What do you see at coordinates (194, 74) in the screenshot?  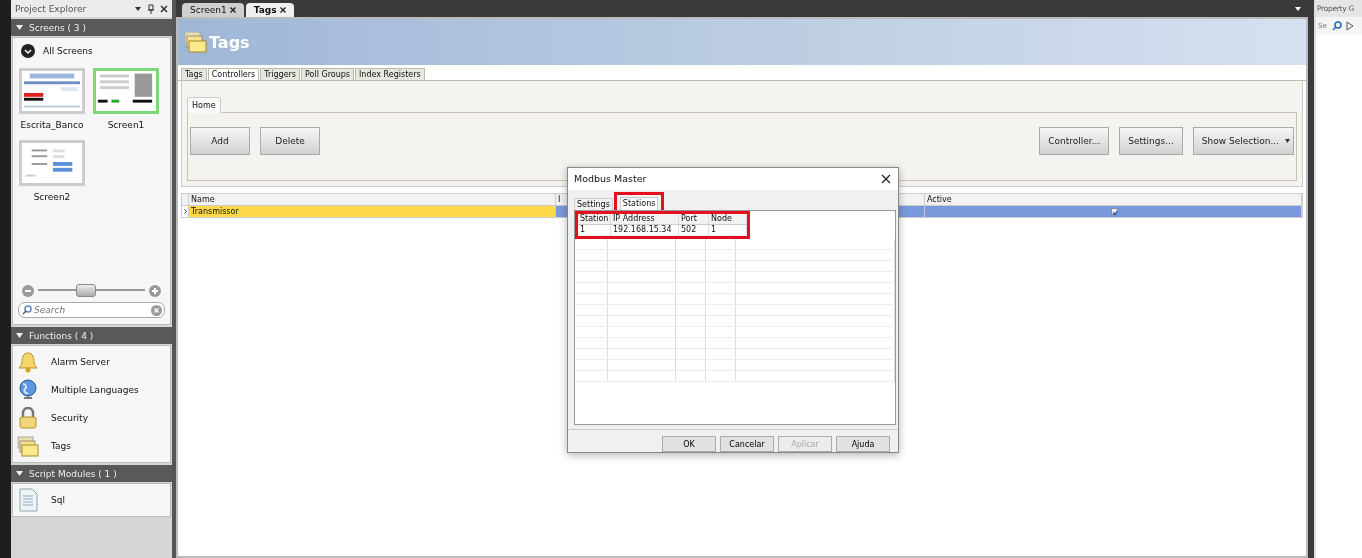 I see `tab: Tags` at bounding box center [194, 74].